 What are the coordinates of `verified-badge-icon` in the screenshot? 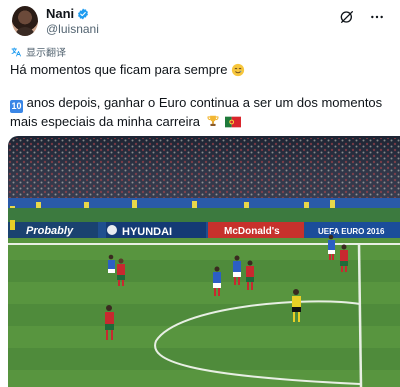 It's located at (83, 13).